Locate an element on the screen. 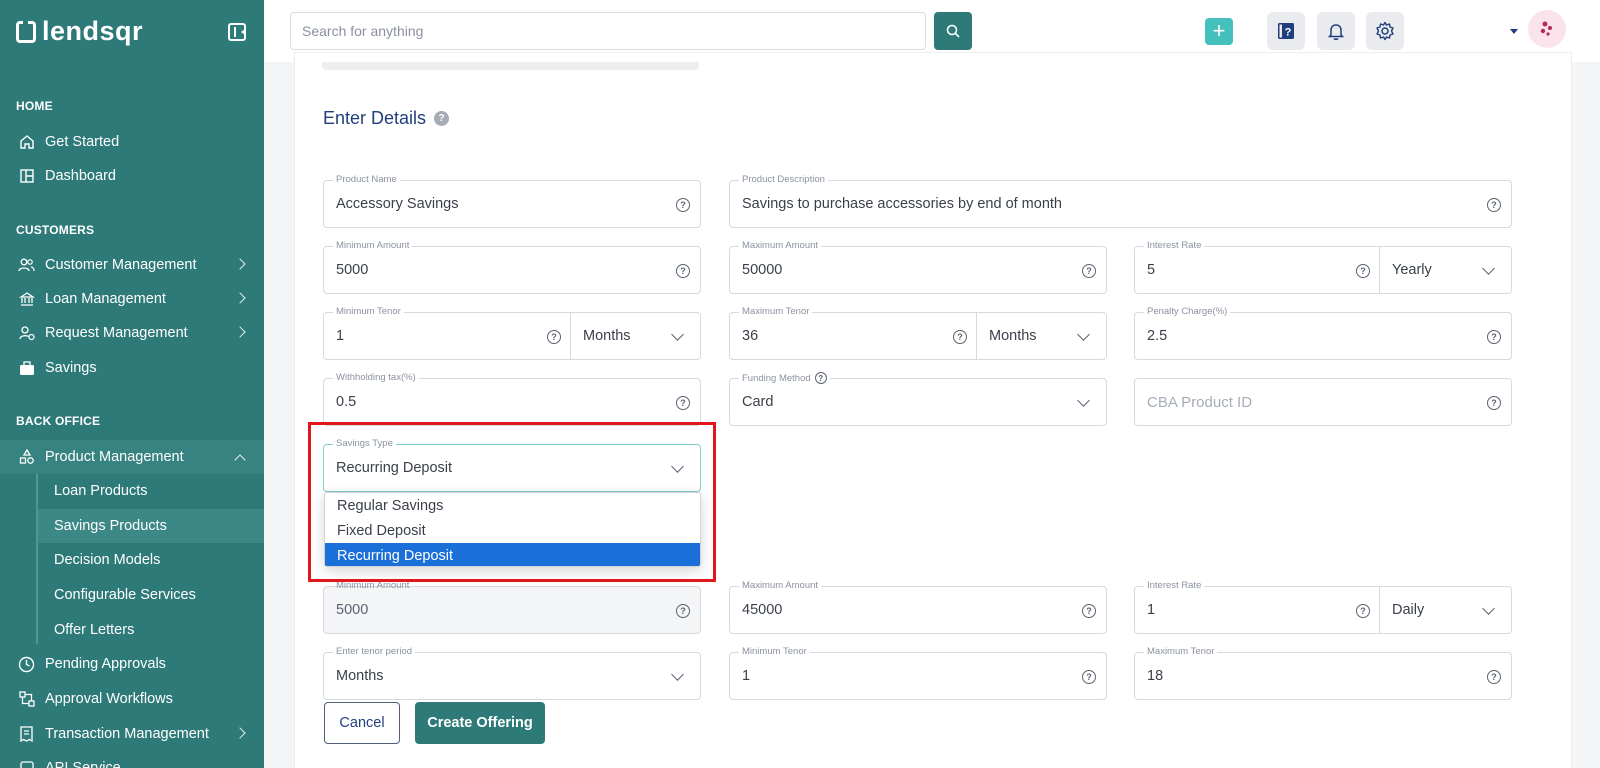 The width and height of the screenshot is (1600, 768). chevron-right-icon is located at coordinates (240, 298).